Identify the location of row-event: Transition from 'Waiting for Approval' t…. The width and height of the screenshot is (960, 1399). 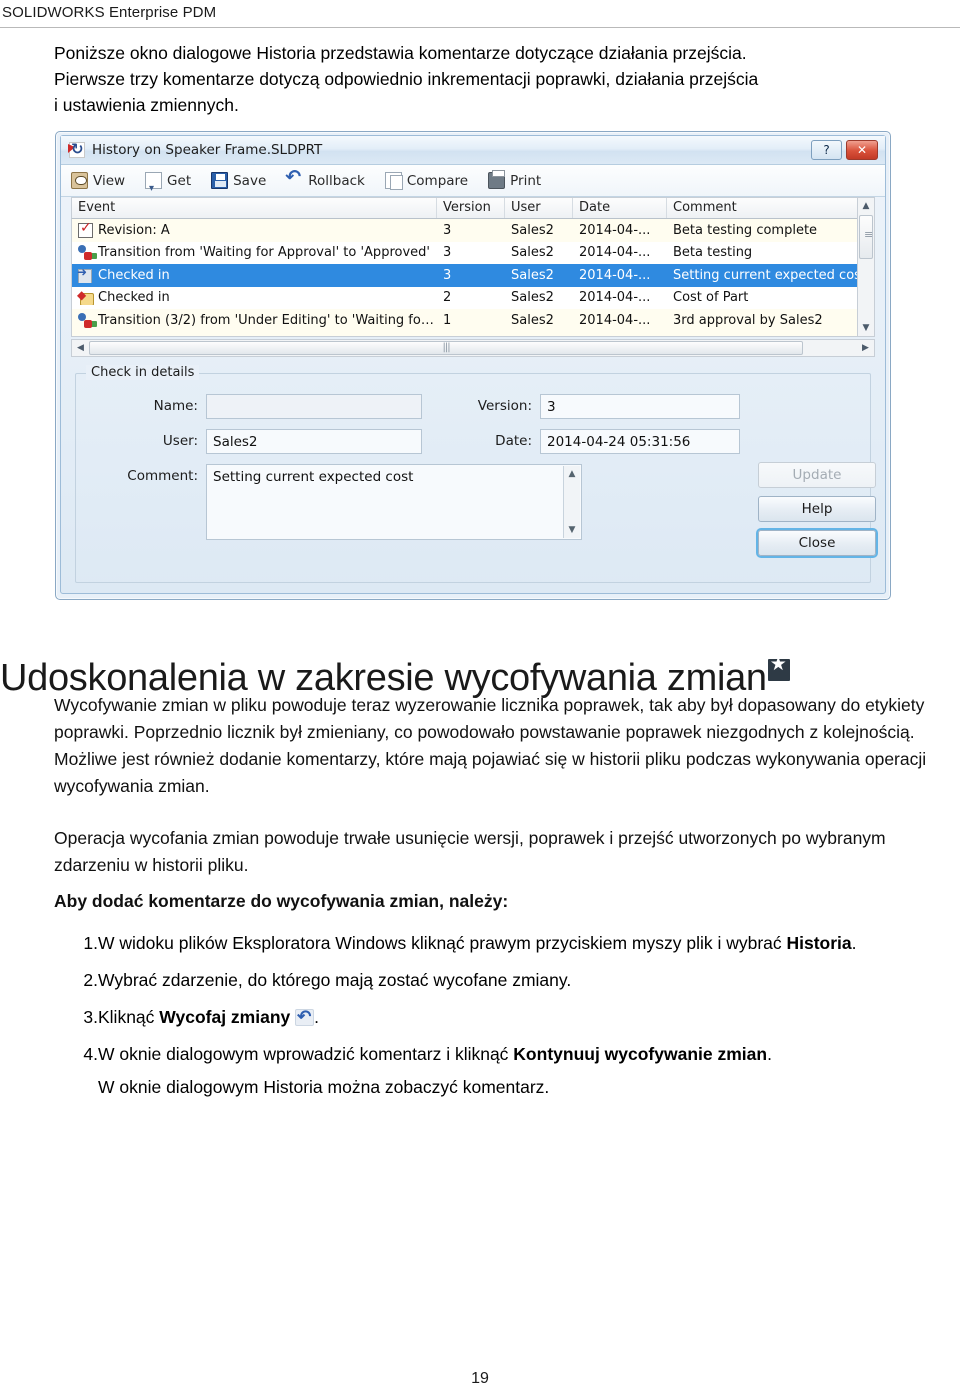
(264, 253).